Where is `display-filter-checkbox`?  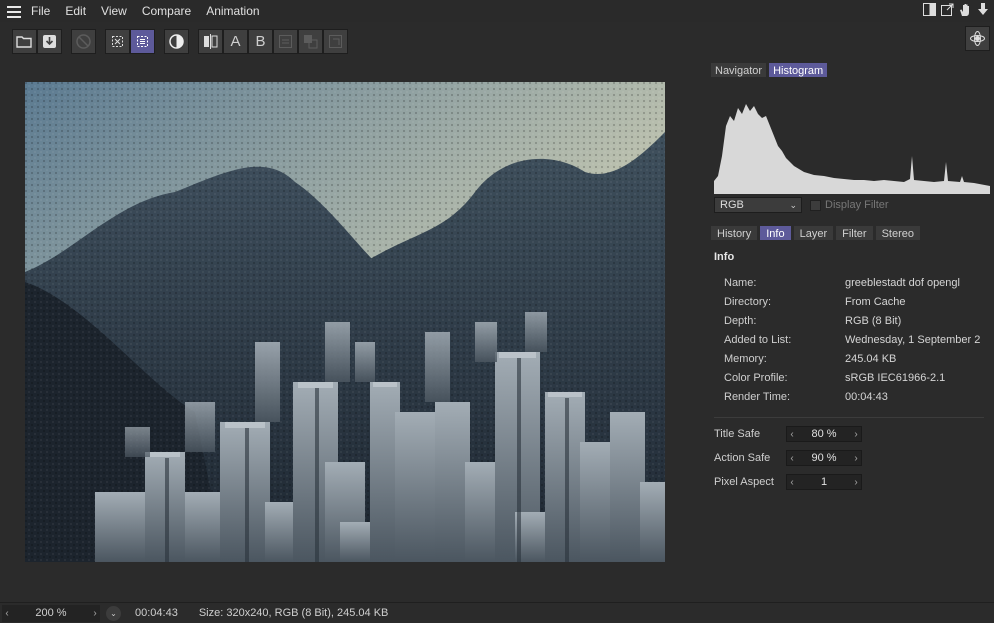
display-filter-checkbox is located at coordinates (815, 205).